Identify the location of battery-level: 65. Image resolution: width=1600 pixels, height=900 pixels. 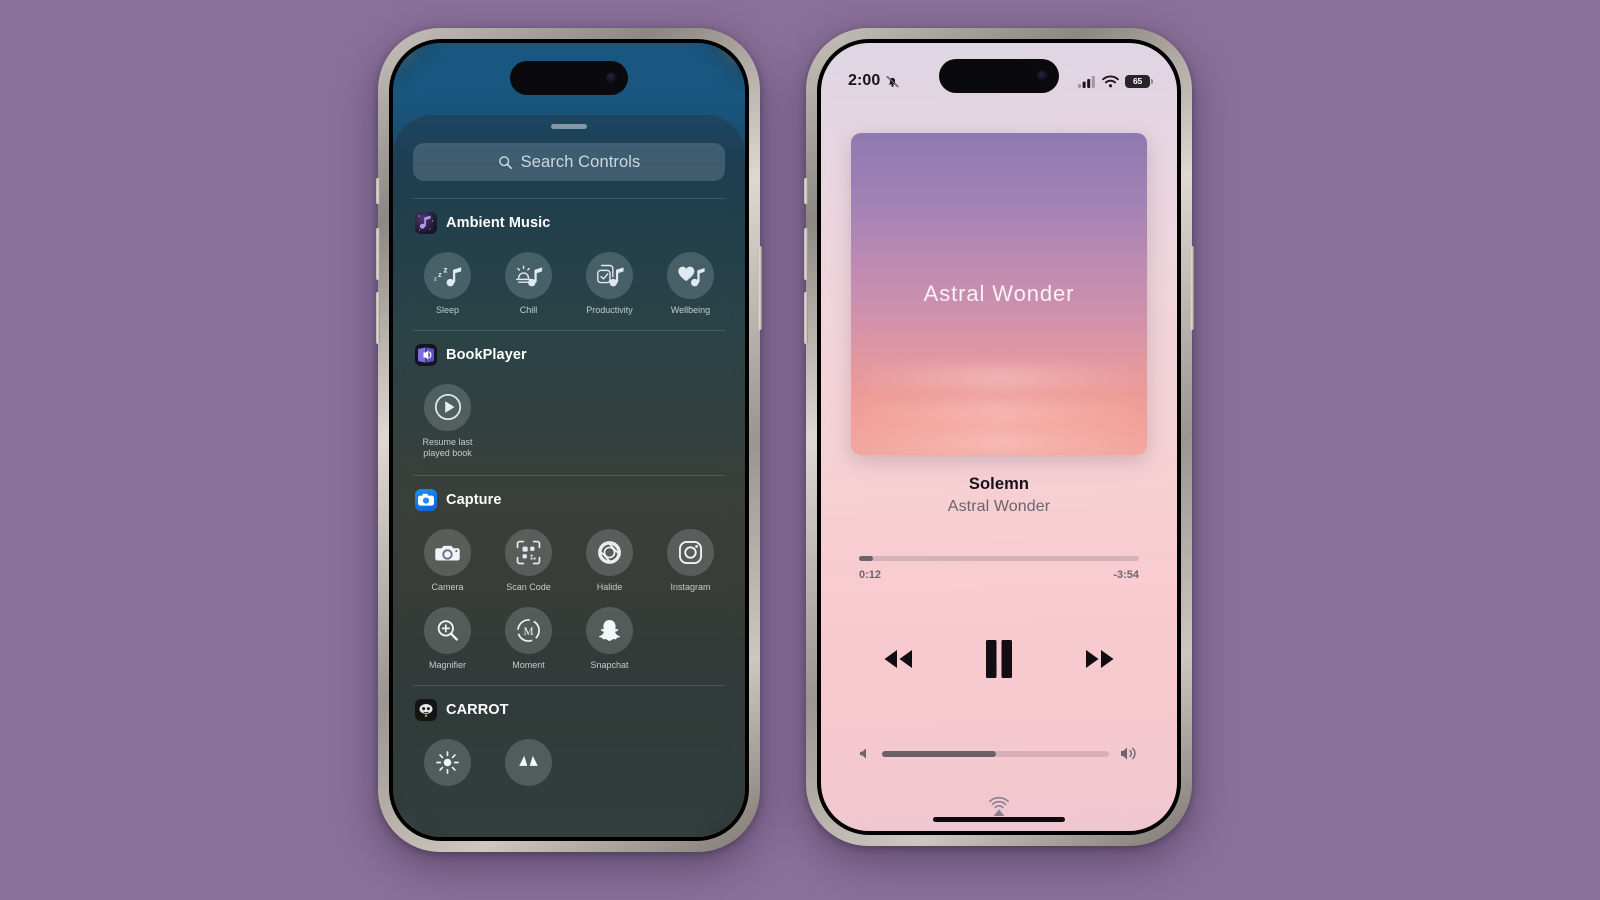
(1137, 81).